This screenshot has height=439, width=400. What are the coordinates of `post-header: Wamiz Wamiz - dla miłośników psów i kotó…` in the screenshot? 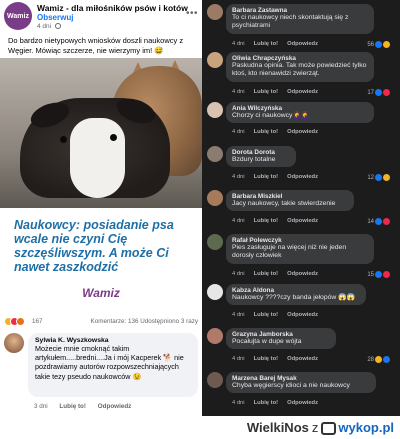 It's located at (102, 17).